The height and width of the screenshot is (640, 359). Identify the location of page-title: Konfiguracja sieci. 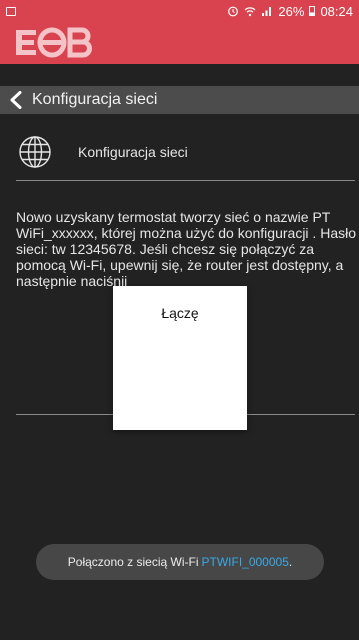
(95, 99).